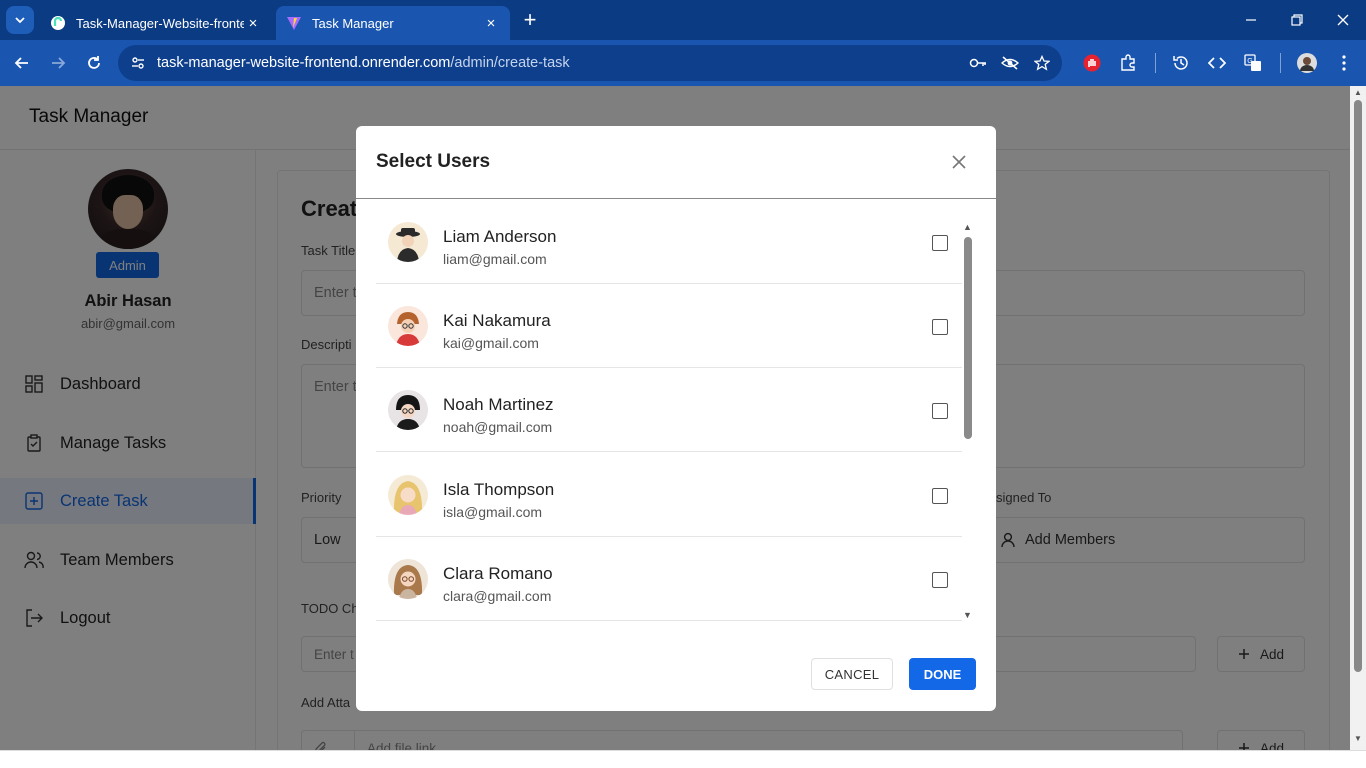  I want to click on user-email: kai@gmail.com, so click(491, 343).